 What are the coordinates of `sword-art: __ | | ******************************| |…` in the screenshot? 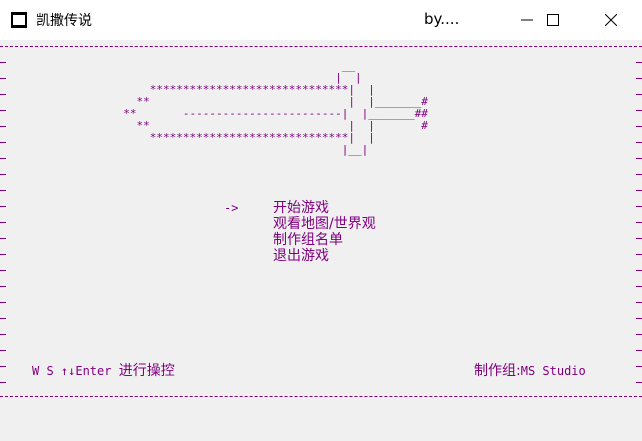 It's located at (269, 107).